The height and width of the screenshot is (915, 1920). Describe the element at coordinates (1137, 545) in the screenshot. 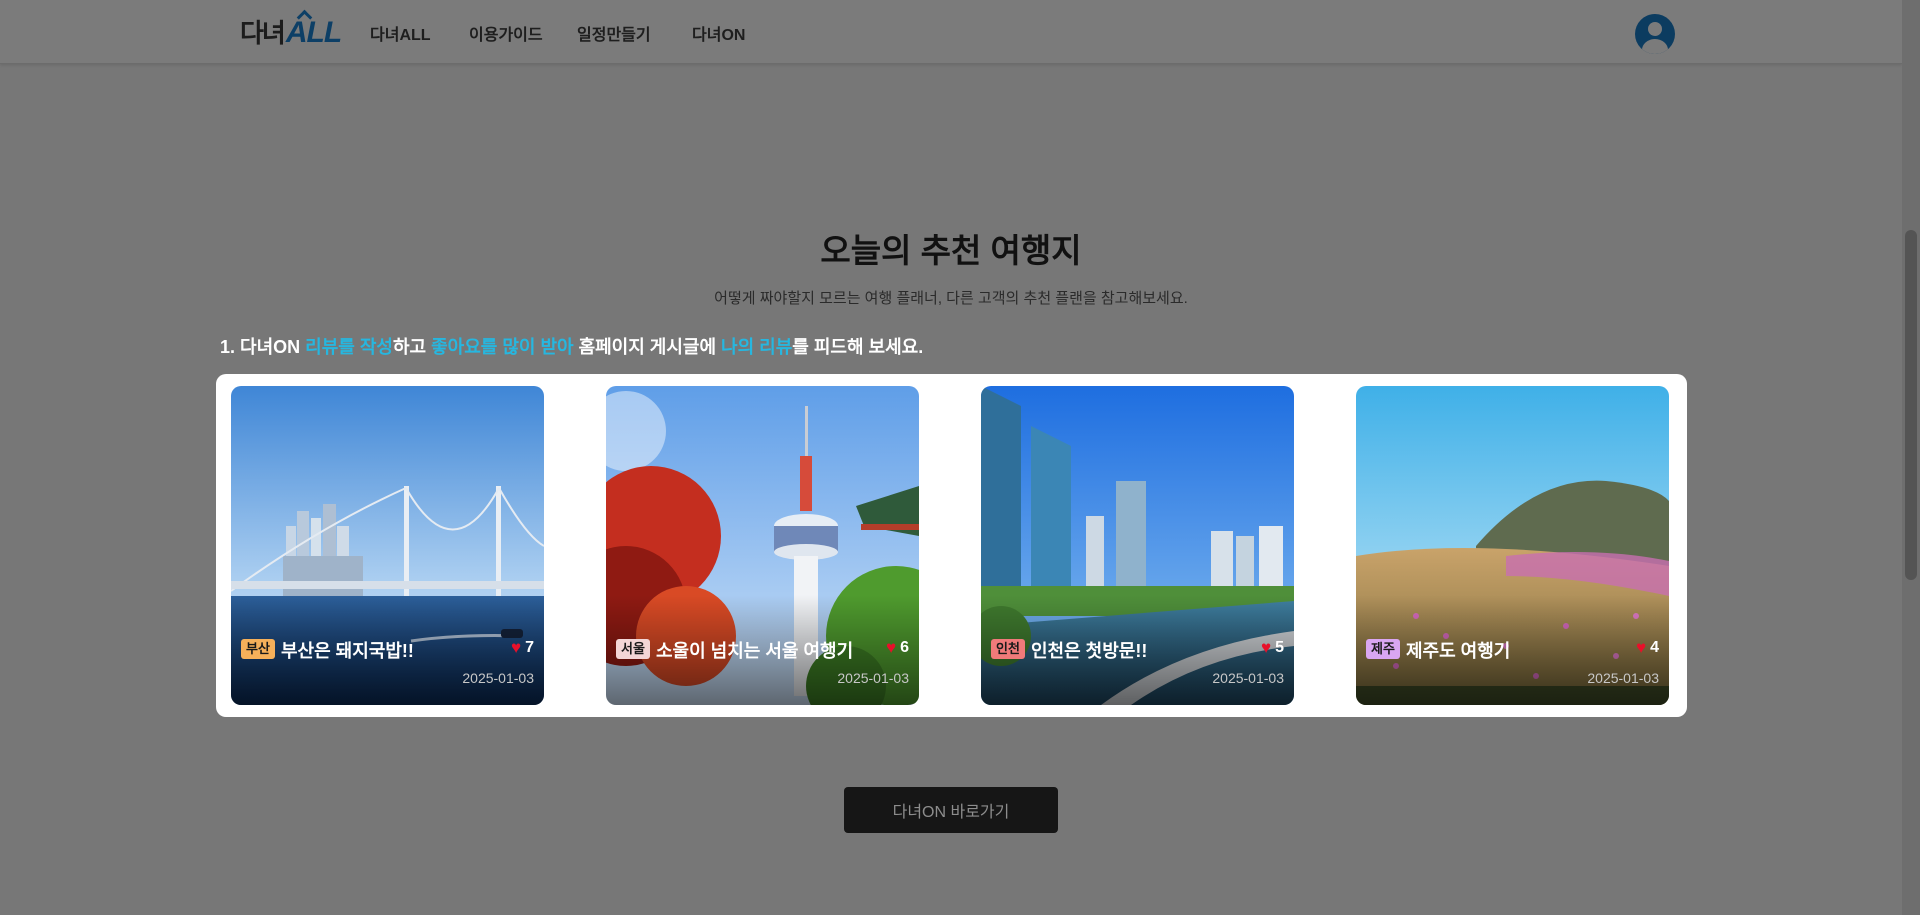

I see `recommendation-card-incheon: 인천 인천은 첫방문!! ♥ 5 2025-01-03` at that location.